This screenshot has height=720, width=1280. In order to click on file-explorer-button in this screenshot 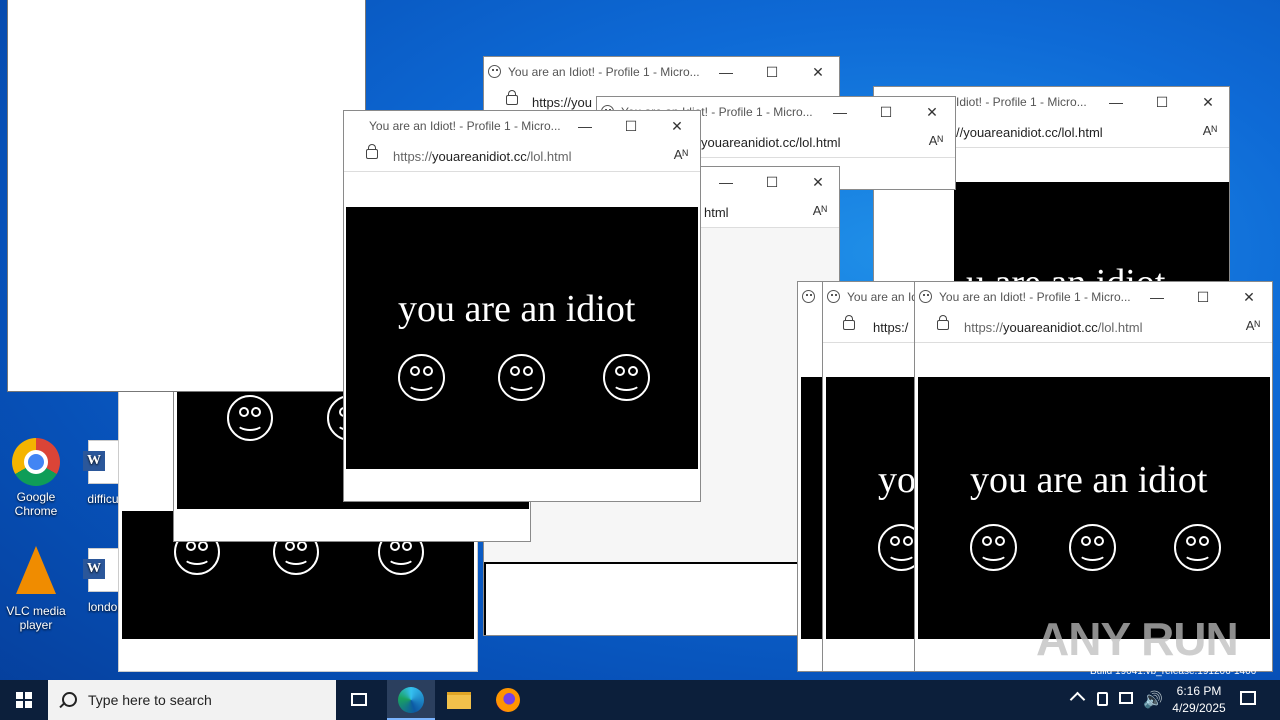, I will do `click(459, 700)`.